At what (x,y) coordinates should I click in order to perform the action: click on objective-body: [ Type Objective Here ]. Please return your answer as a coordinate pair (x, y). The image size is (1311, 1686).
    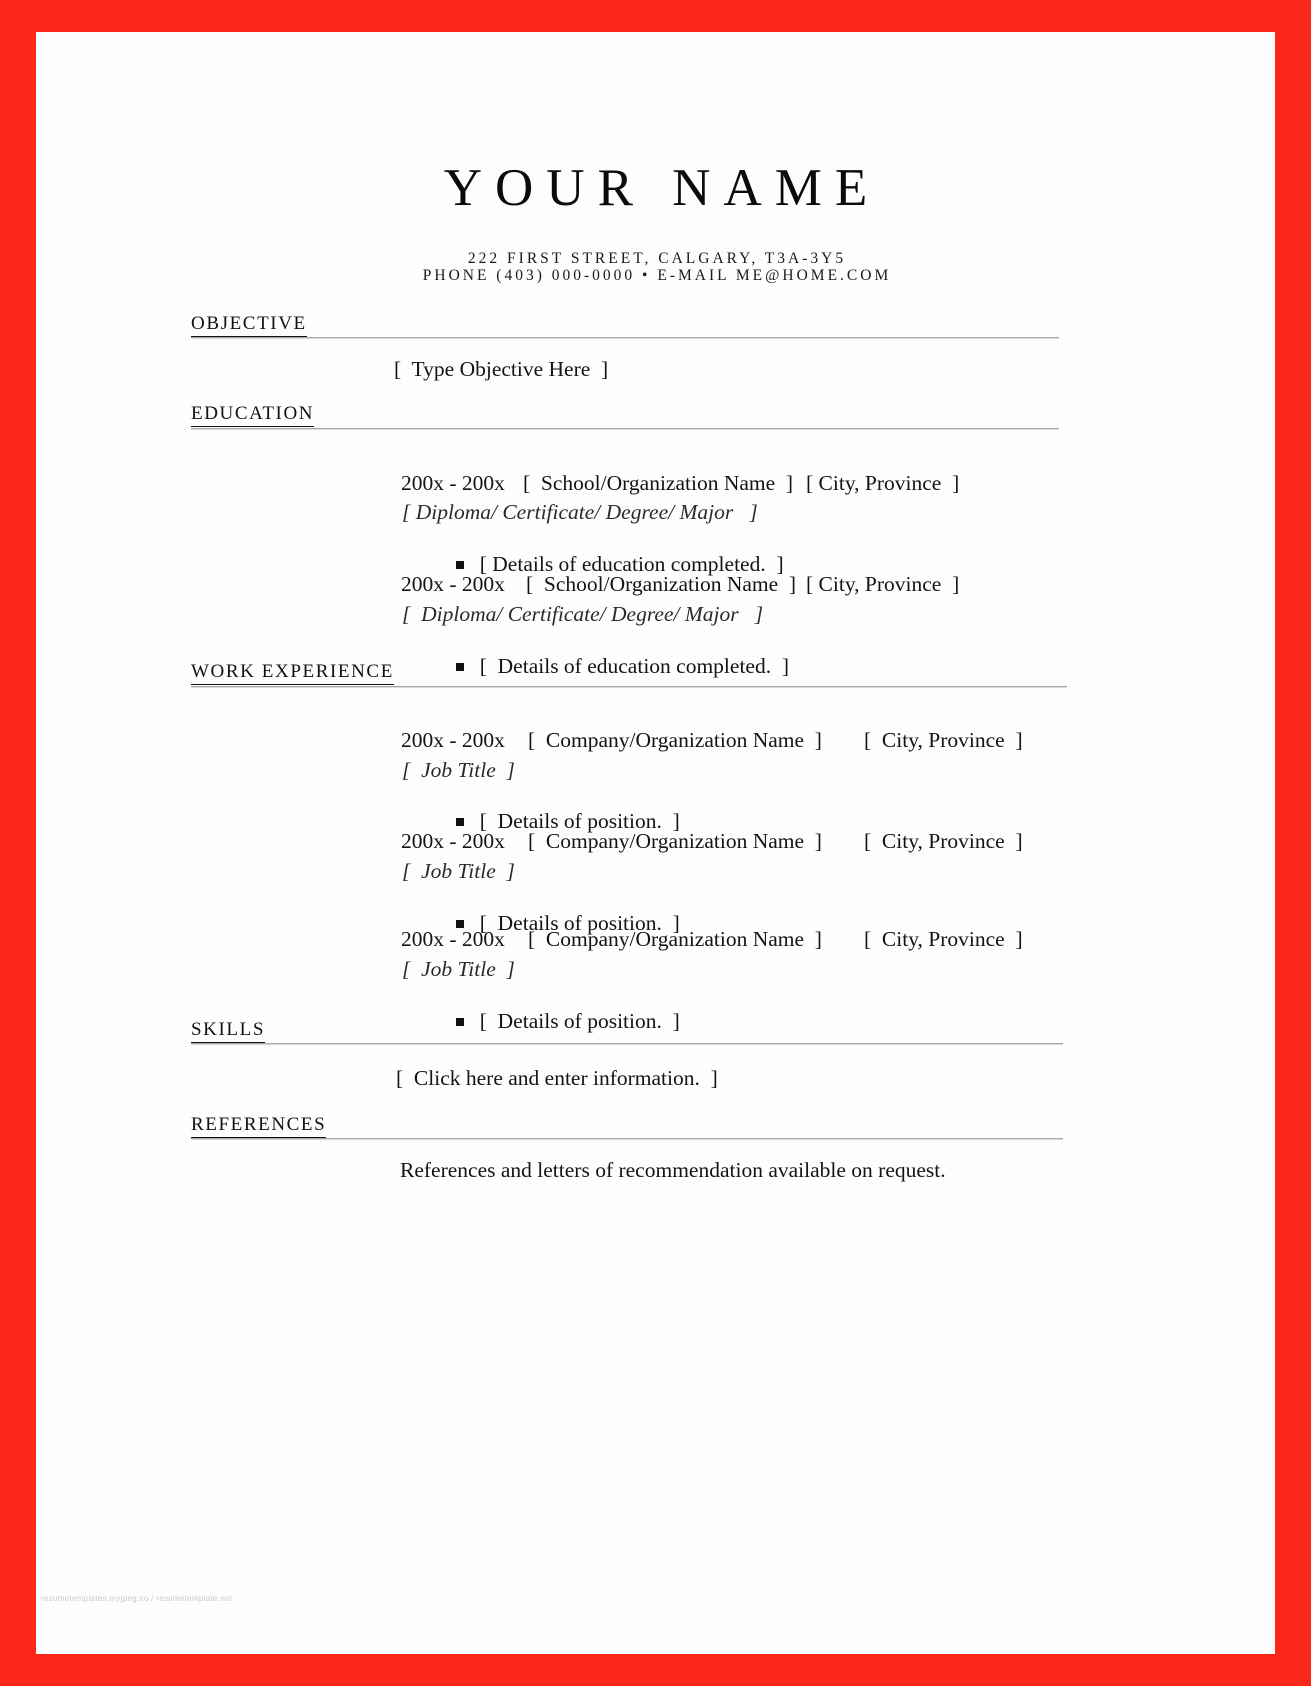
    Looking at the image, I should click on (501, 369).